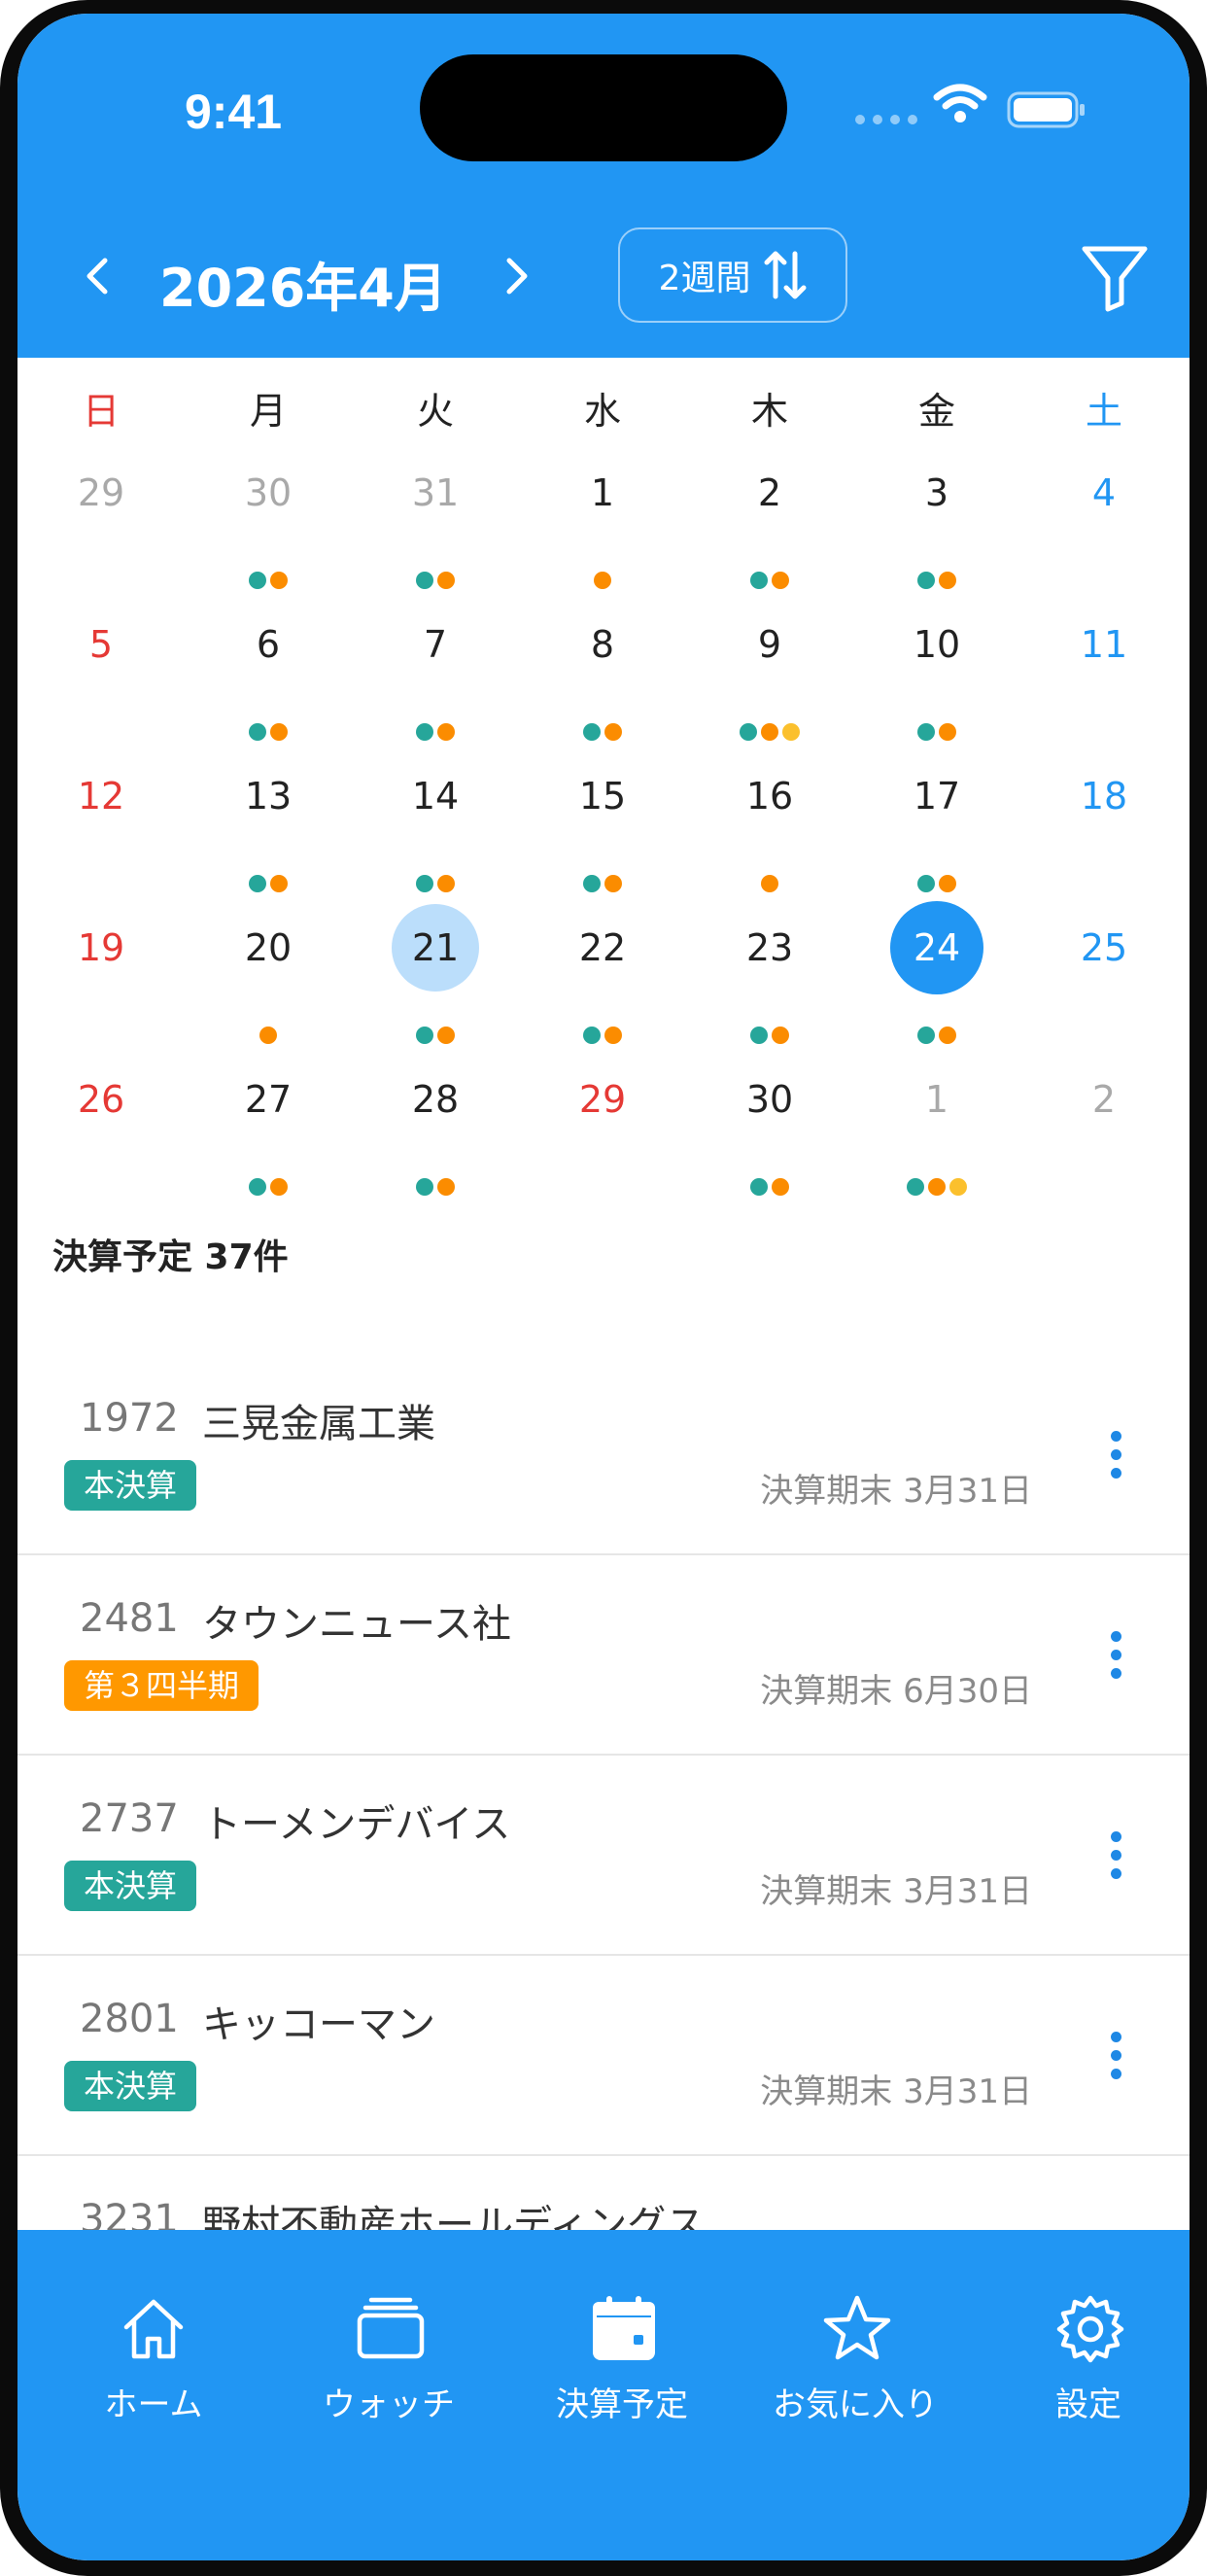 This screenshot has height=2576, width=1207. I want to click on calendar-day: 13, so click(268, 796).